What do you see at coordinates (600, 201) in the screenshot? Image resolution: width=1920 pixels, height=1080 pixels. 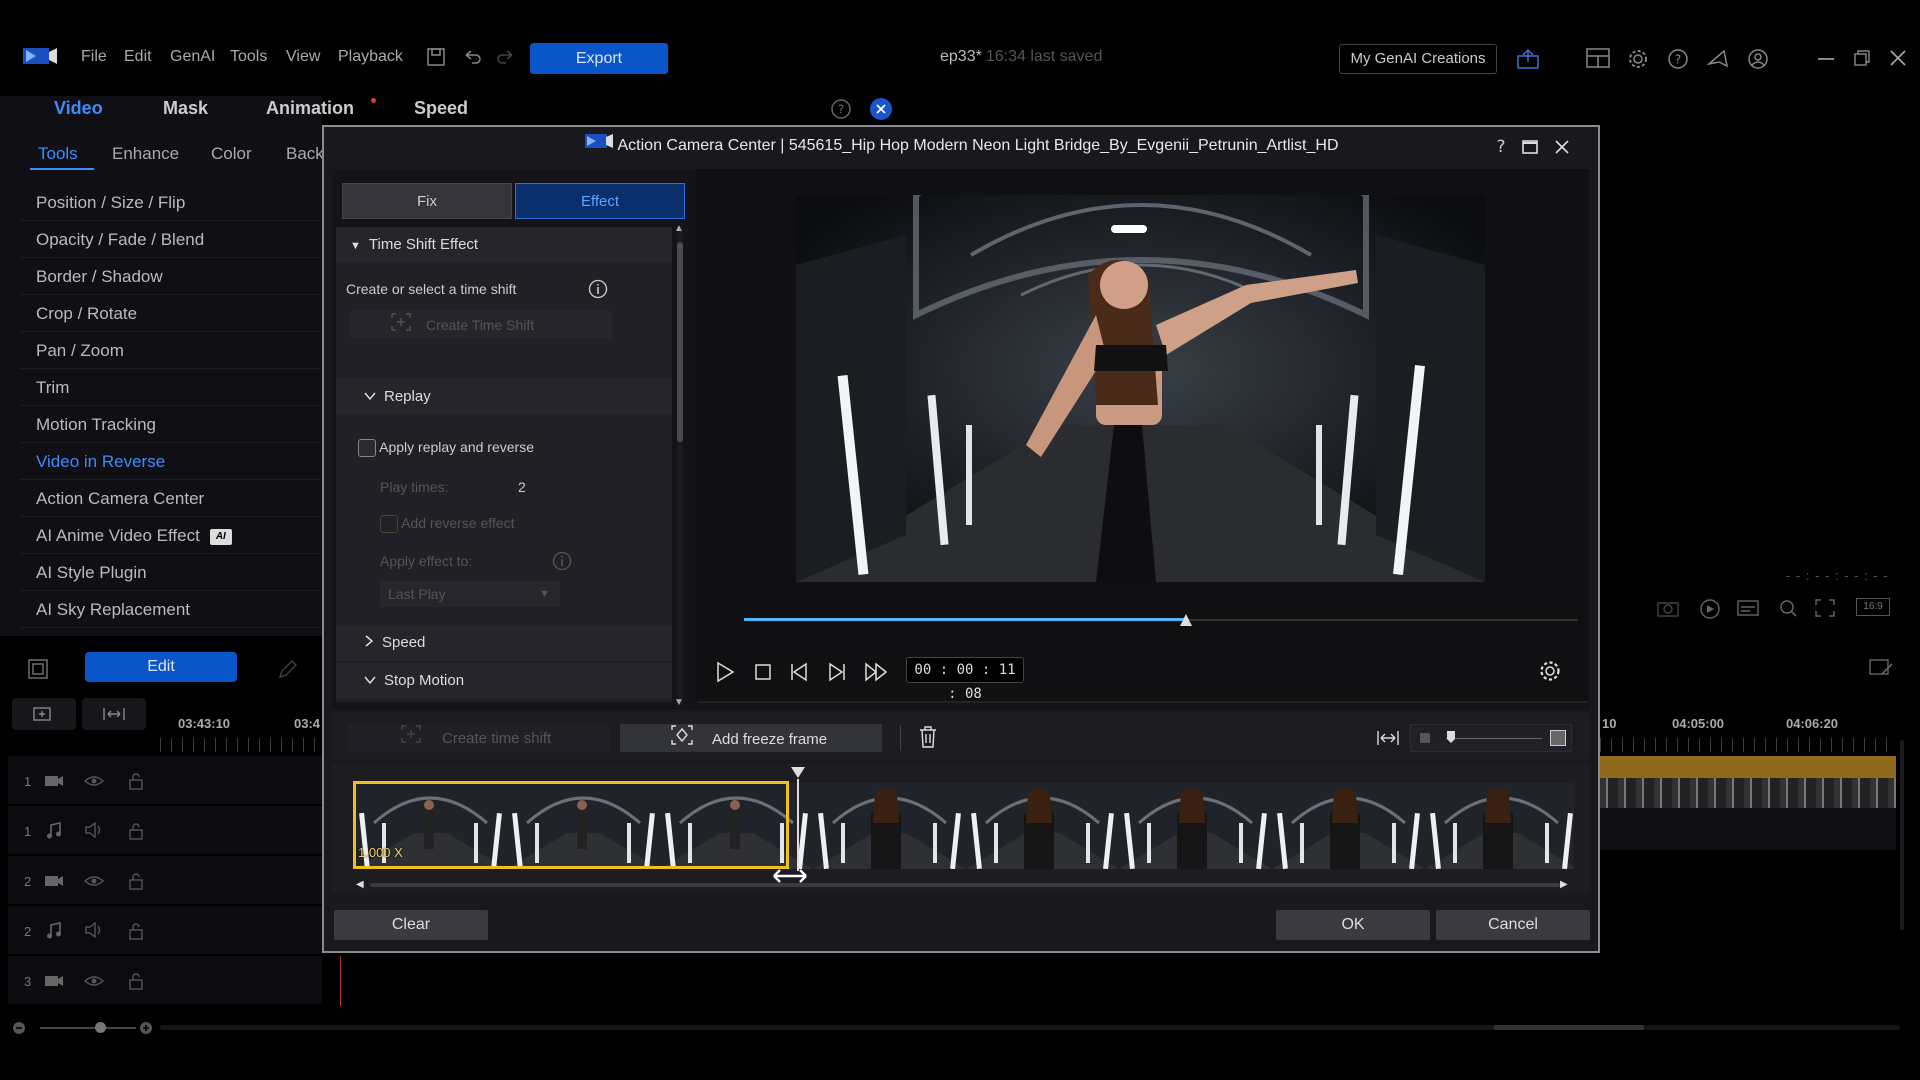 I see `tab-effect: Effect` at bounding box center [600, 201].